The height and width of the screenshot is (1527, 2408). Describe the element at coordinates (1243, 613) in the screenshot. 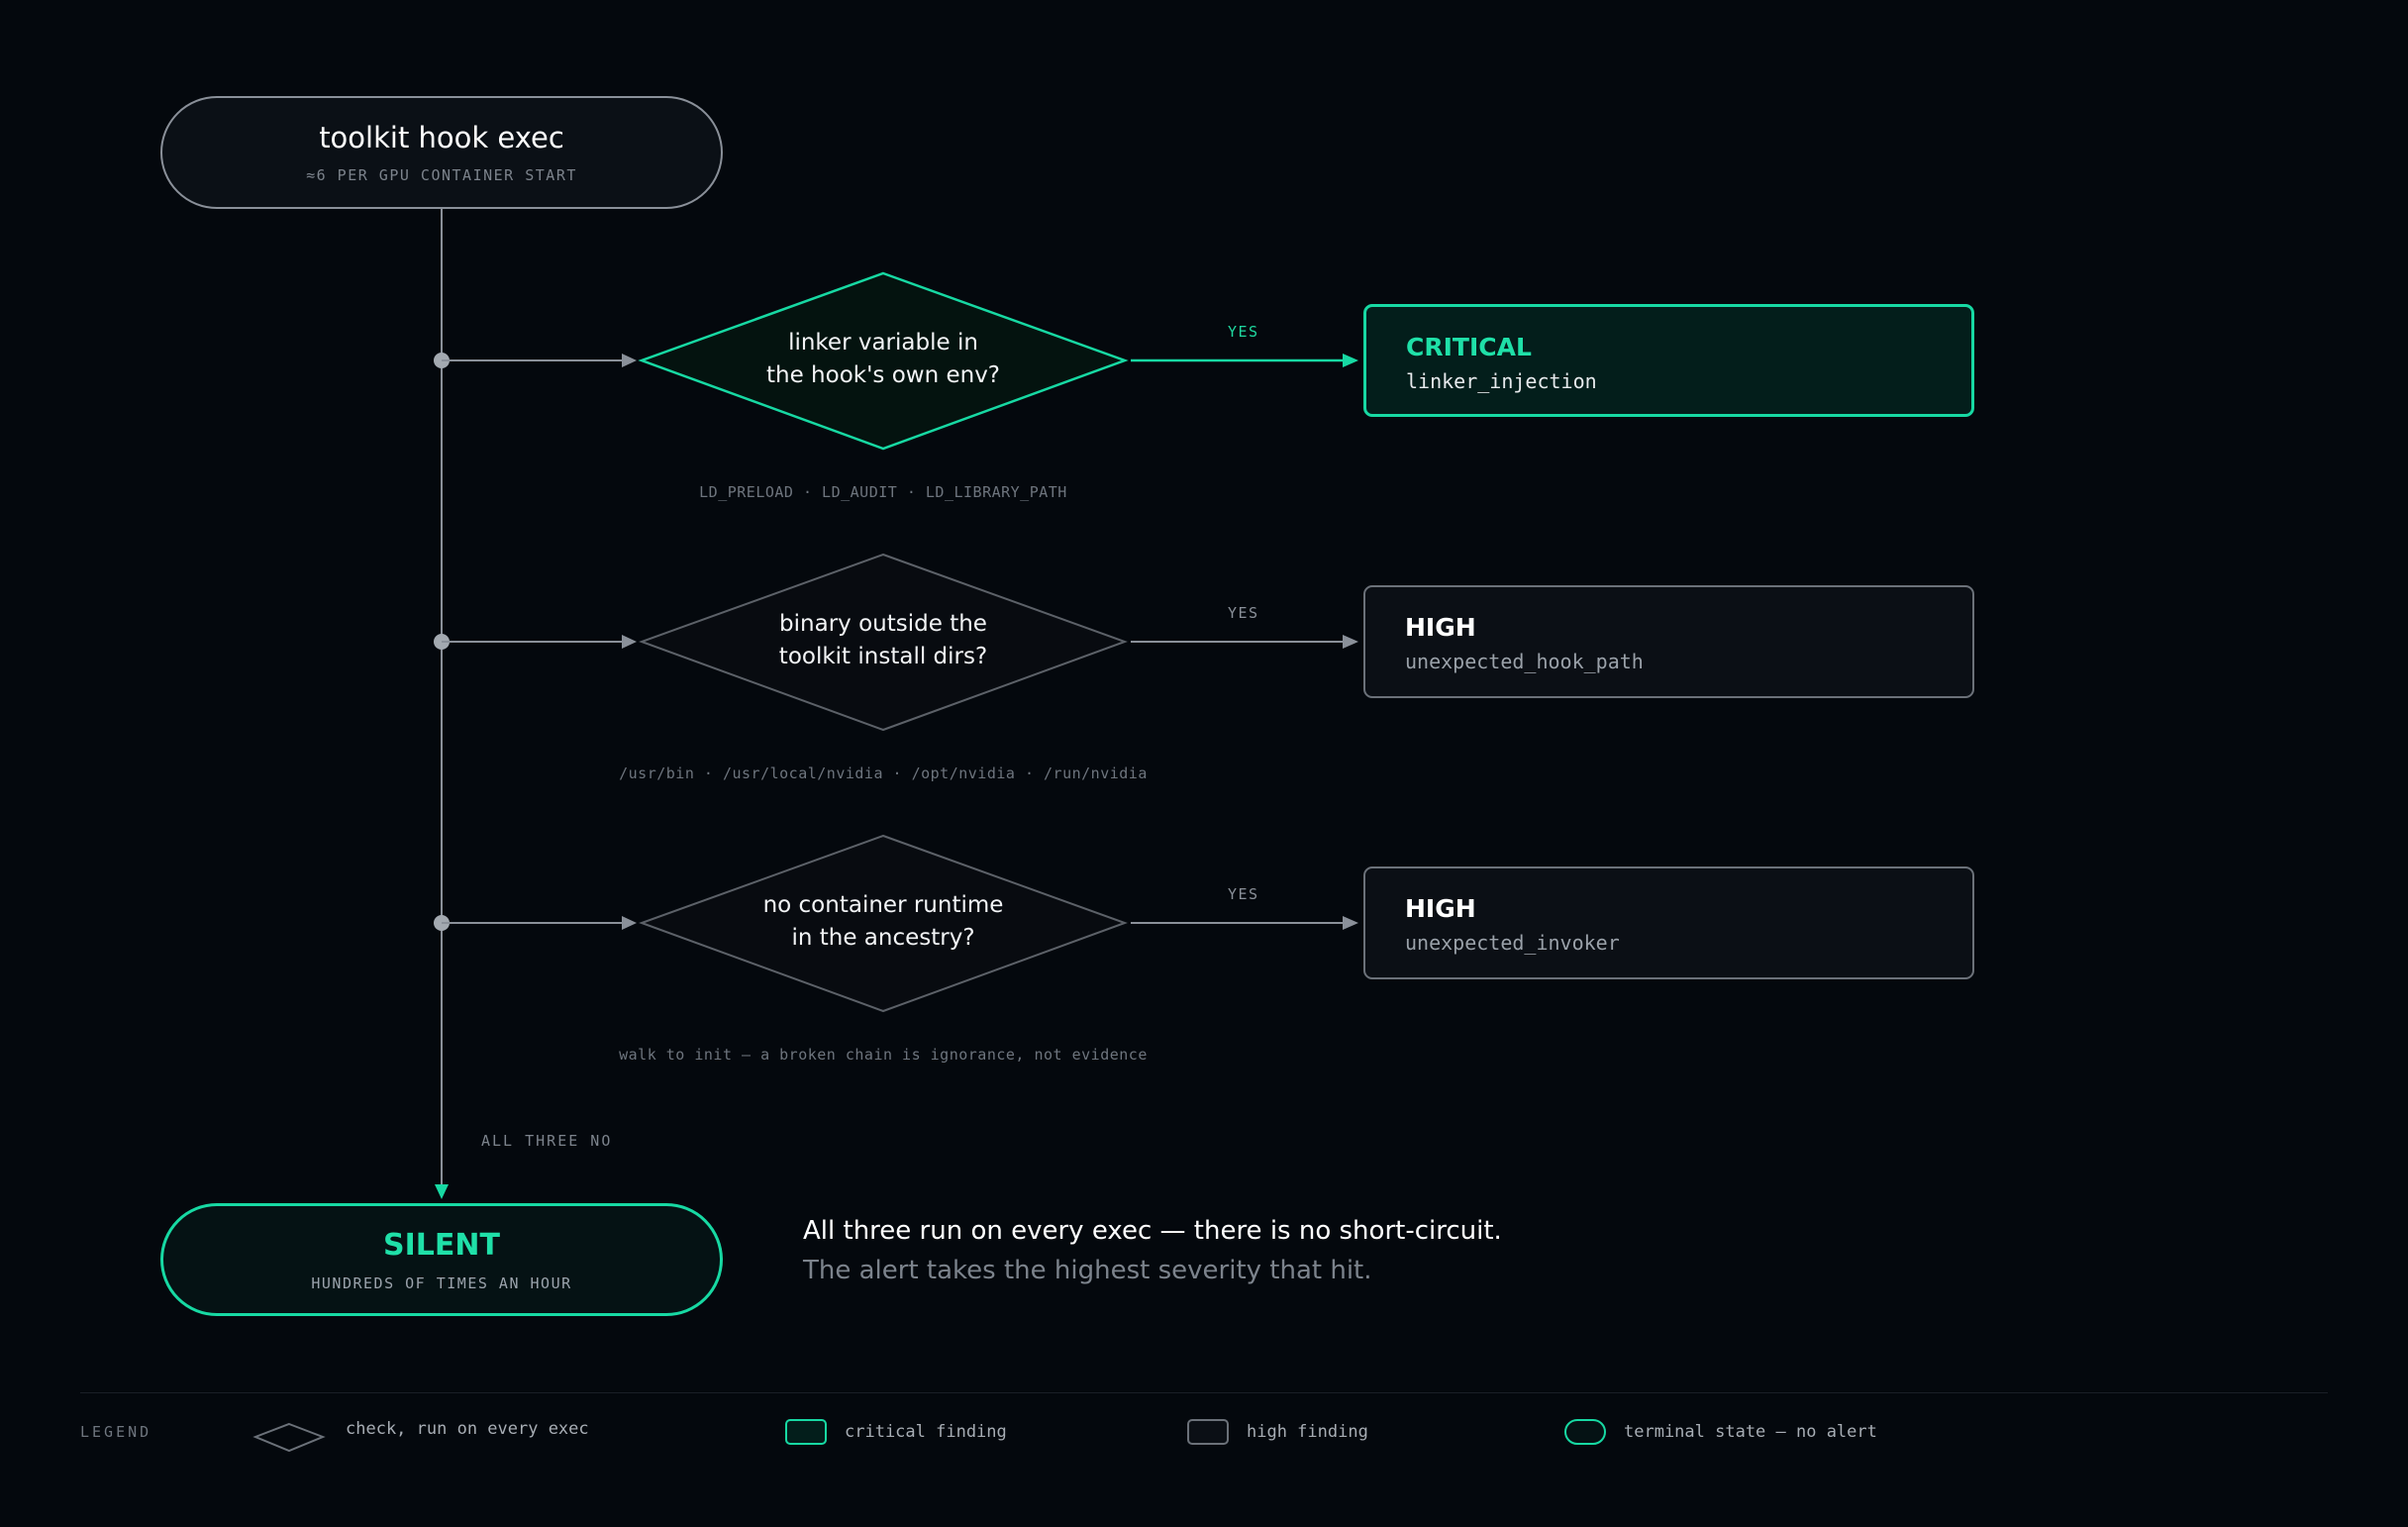

I see `yes-label-2: YES` at that location.